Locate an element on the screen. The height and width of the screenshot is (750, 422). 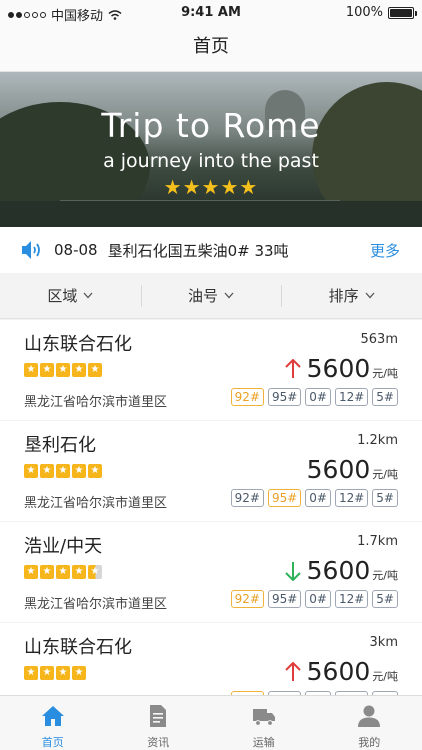
tab-home: 首页 is located at coordinates (53, 723).